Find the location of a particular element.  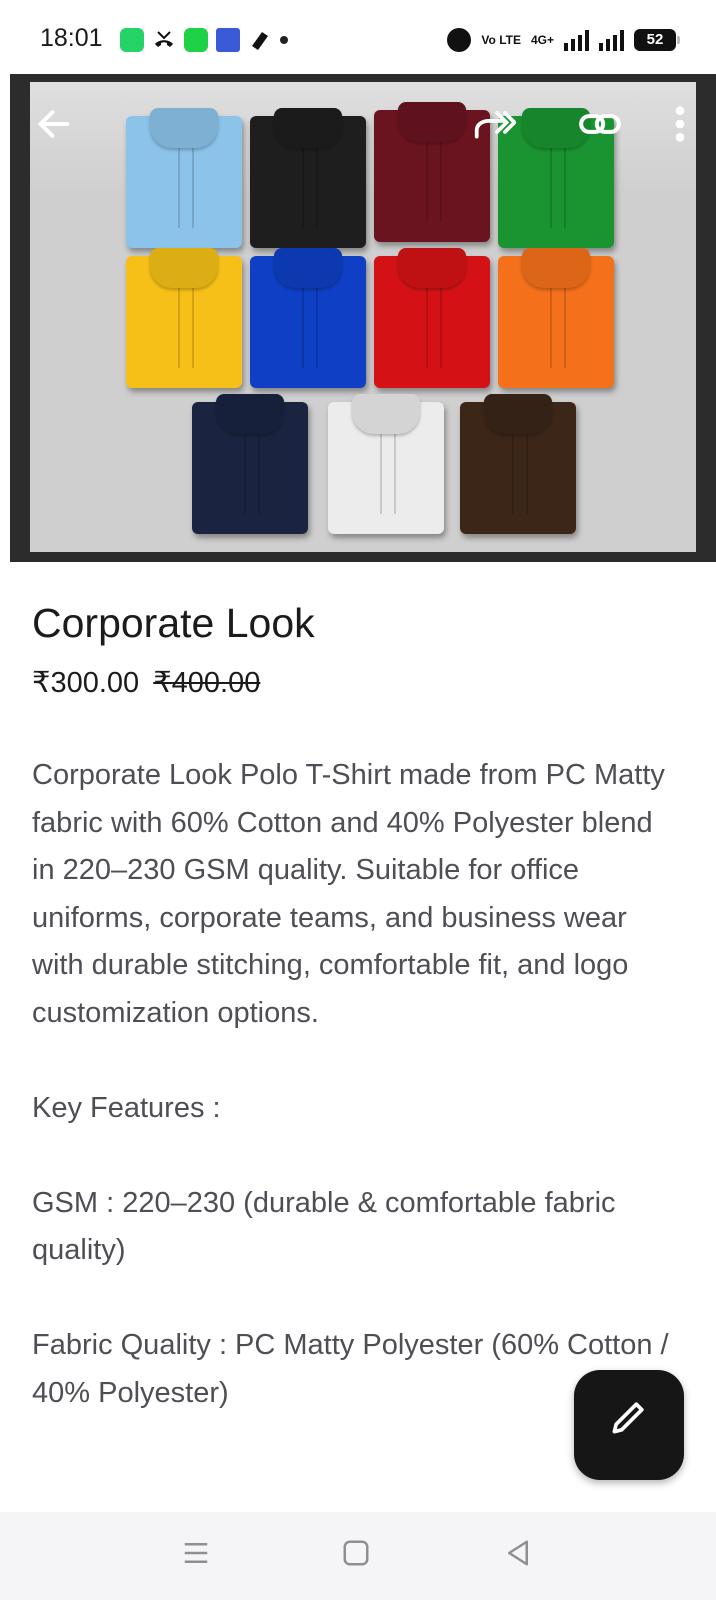

system-icons: Vo LTE 4G+ 52 is located at coordinates (563, 40).